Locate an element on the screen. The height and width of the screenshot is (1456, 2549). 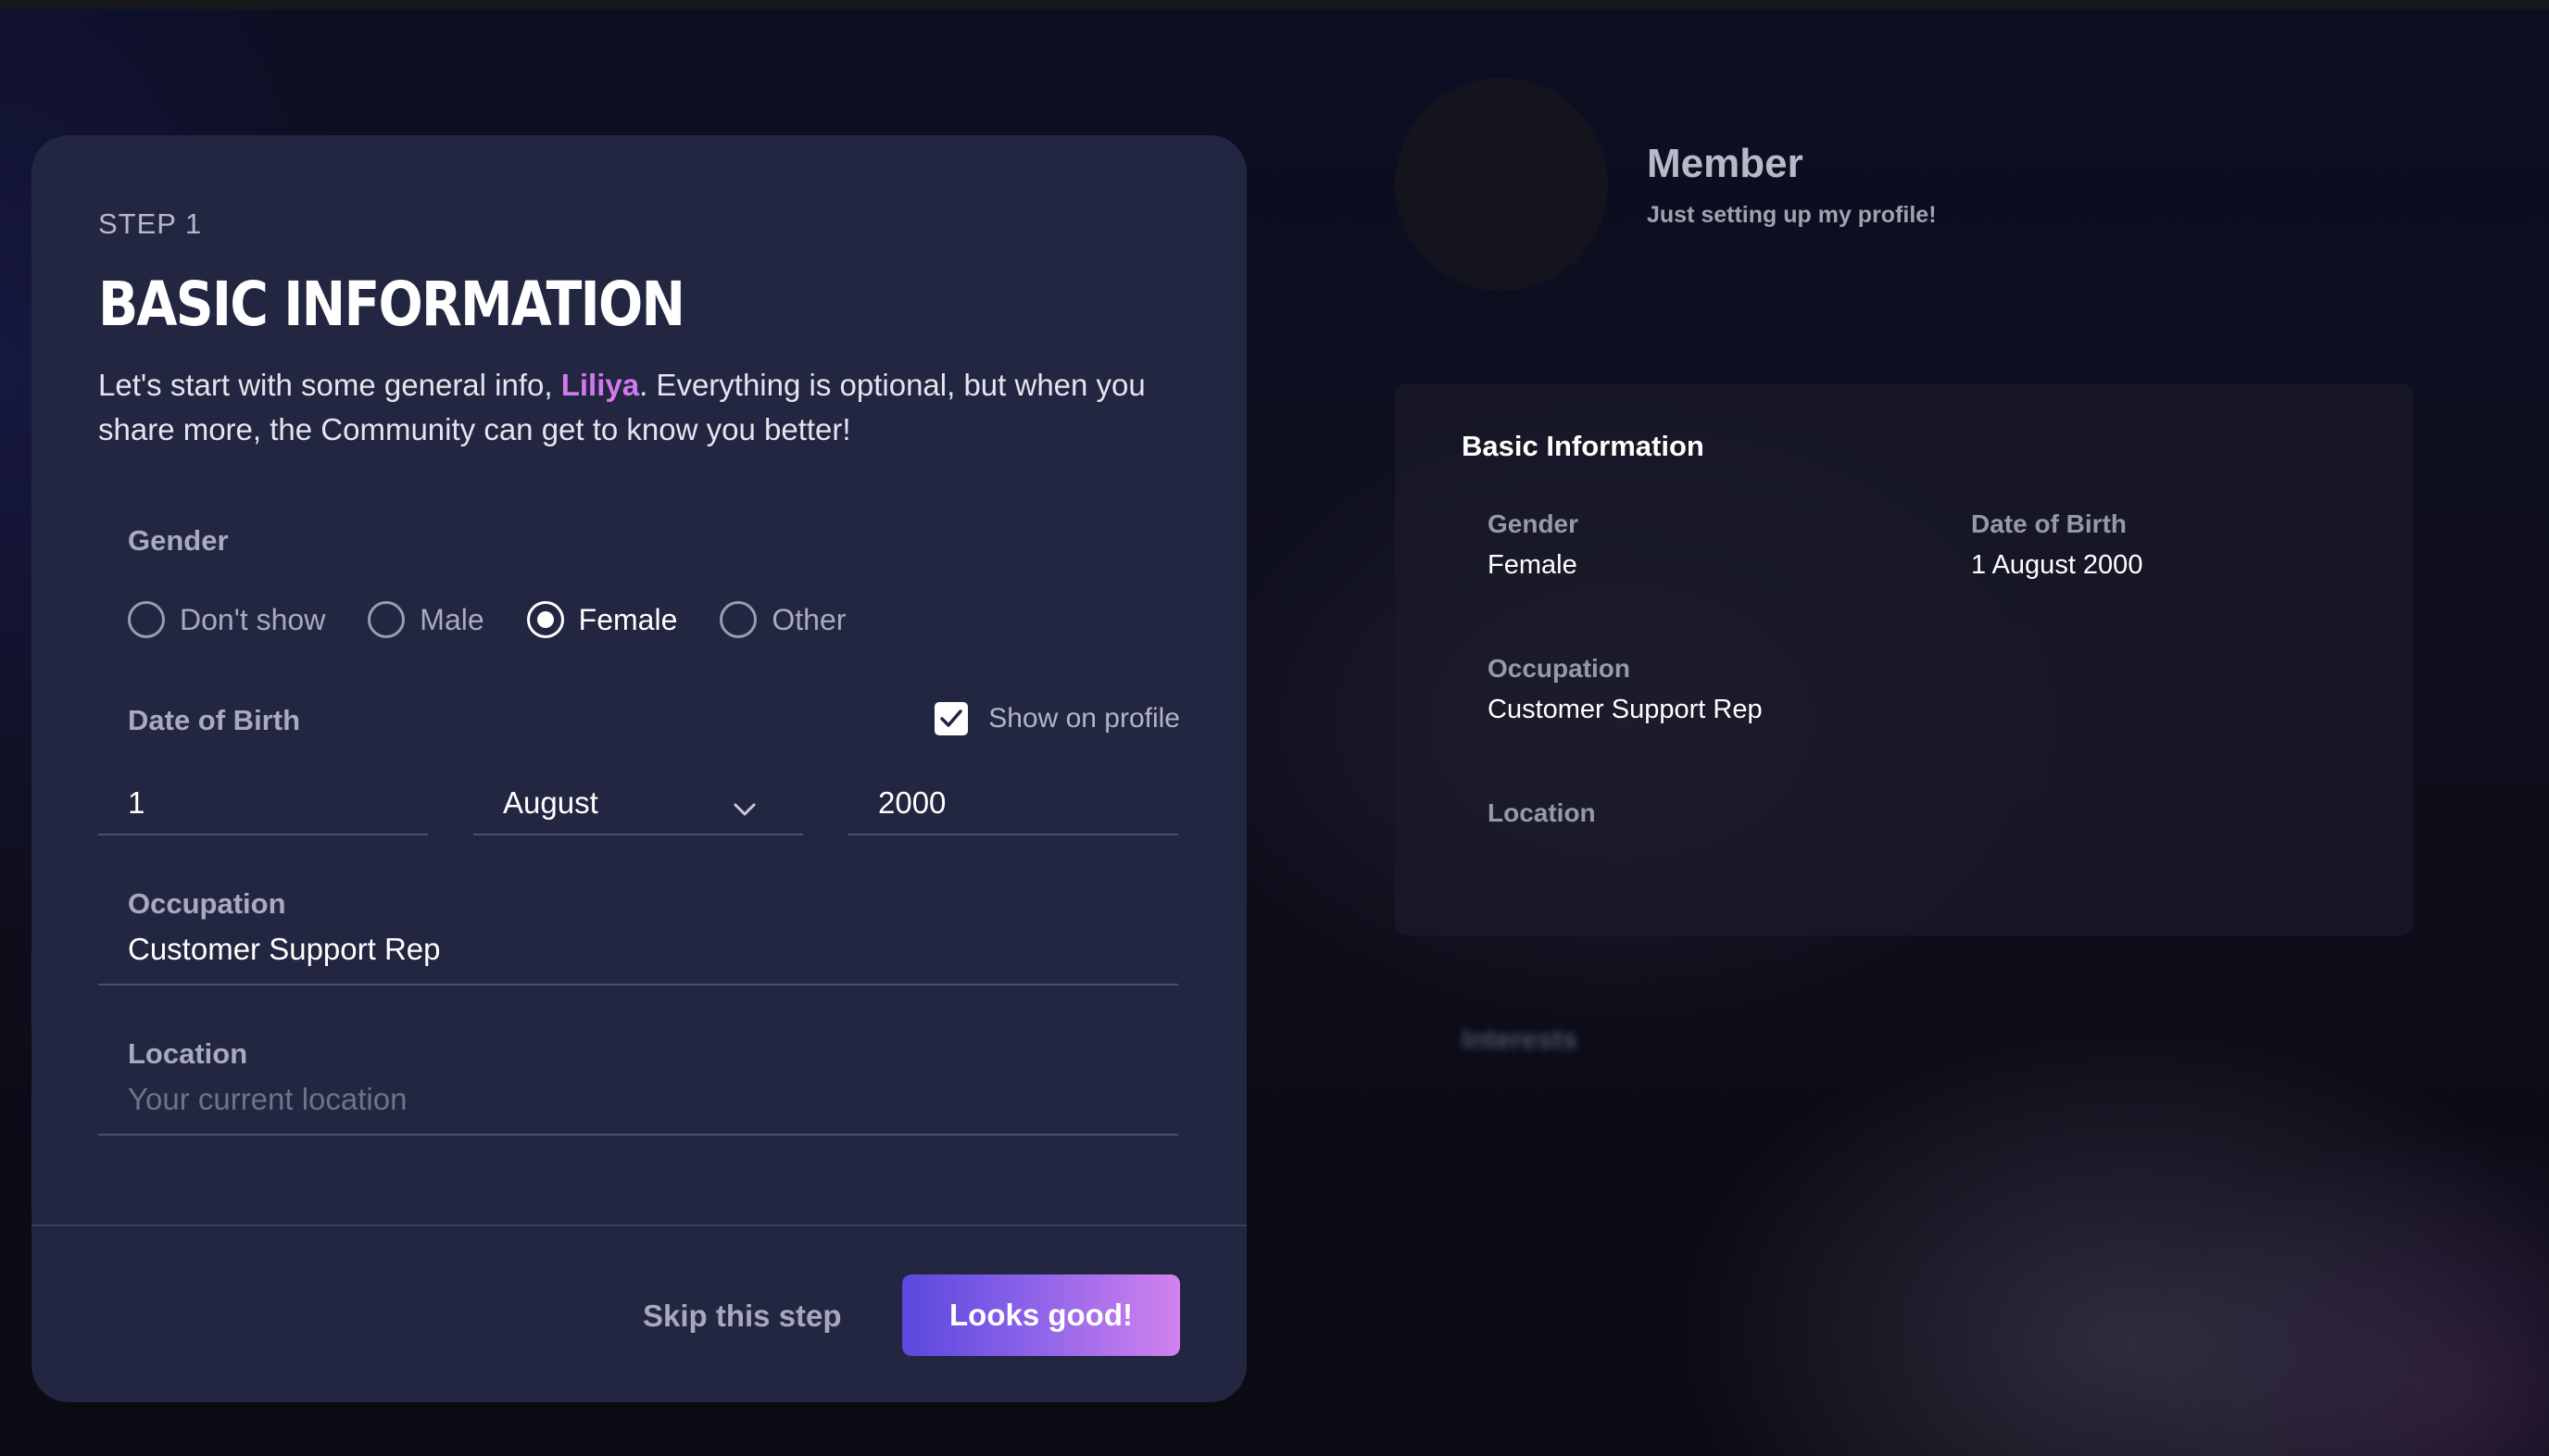
intro-text-start: Let's start with some general info, is located at coordinates (329, 385).